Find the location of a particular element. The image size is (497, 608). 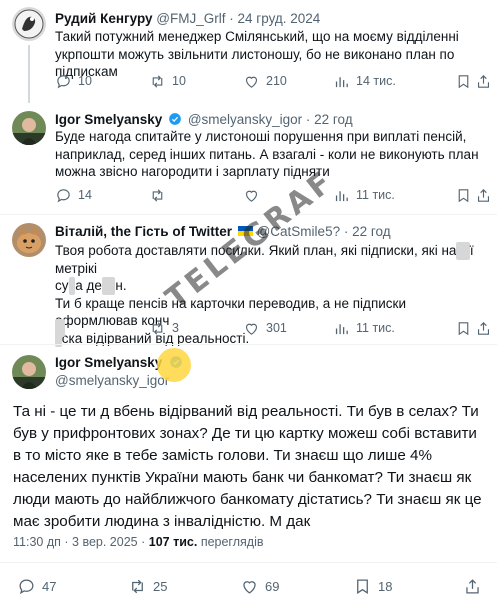

main-tweet-actions: 47 25 69 18 is located at coordinates (250, 587).